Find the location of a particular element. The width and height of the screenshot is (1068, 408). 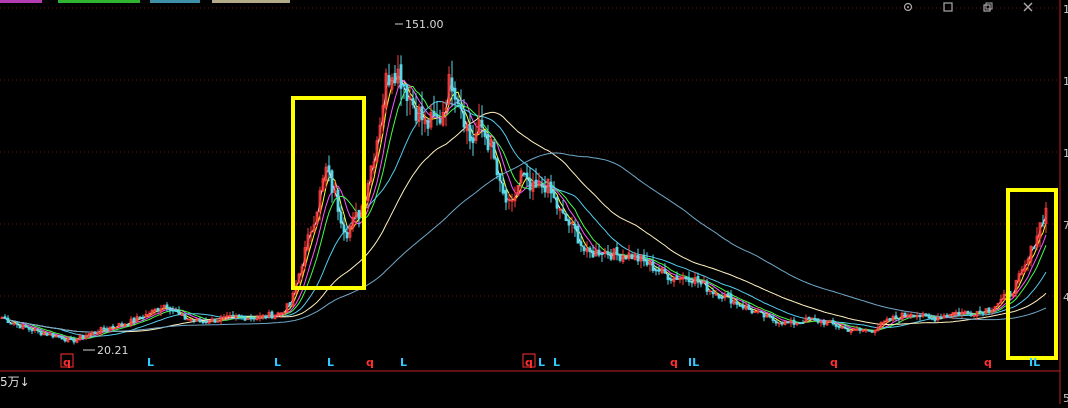

right-price-axis: 1 1 1 7 4 5 is located at coordinates (1063, 202).